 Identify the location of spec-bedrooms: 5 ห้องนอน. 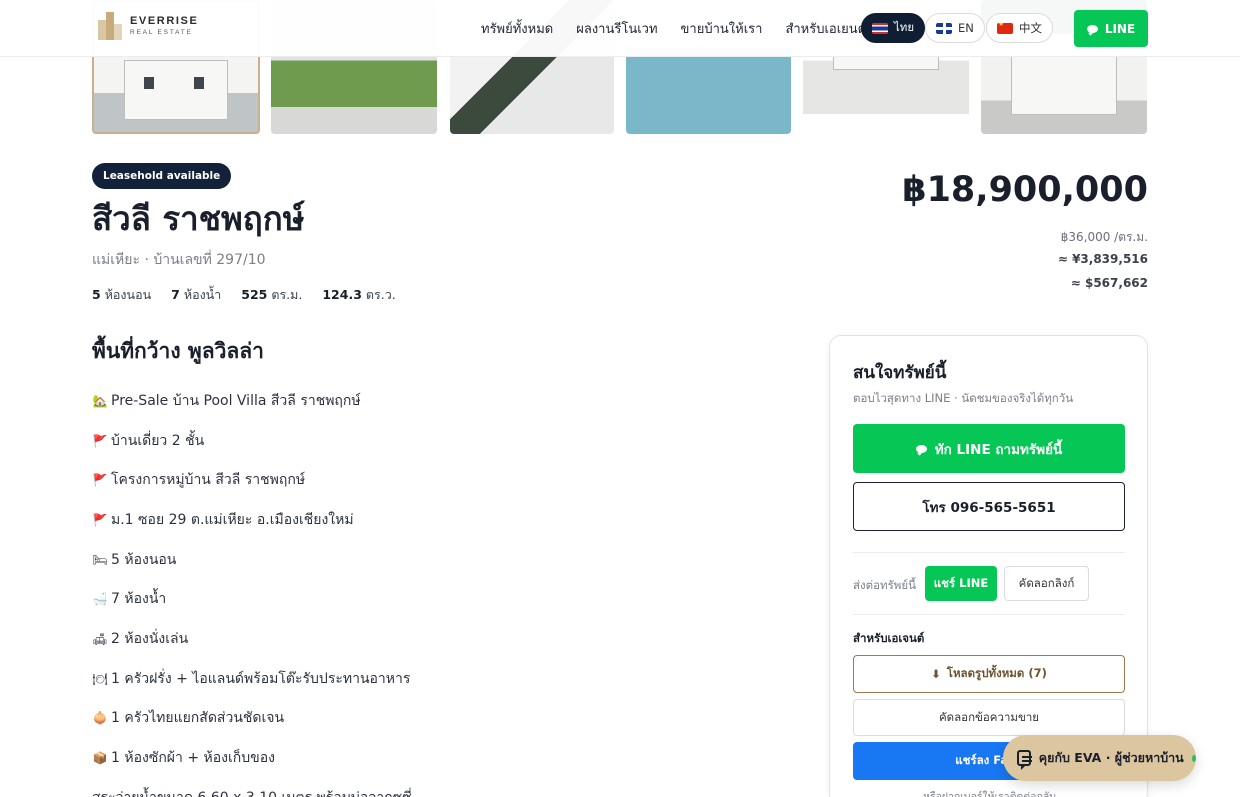
(122, 294).